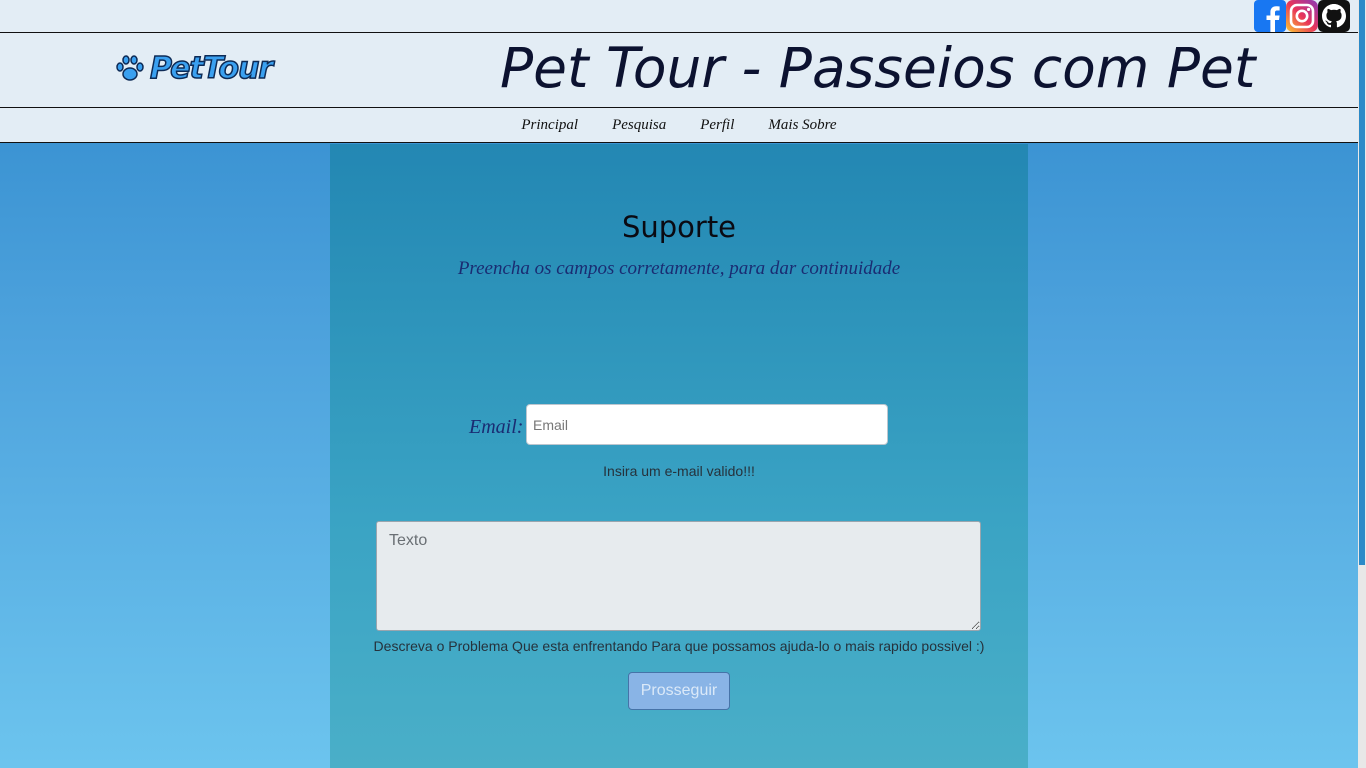  I want to click on site-logo: PetTour, so click(194, 68).